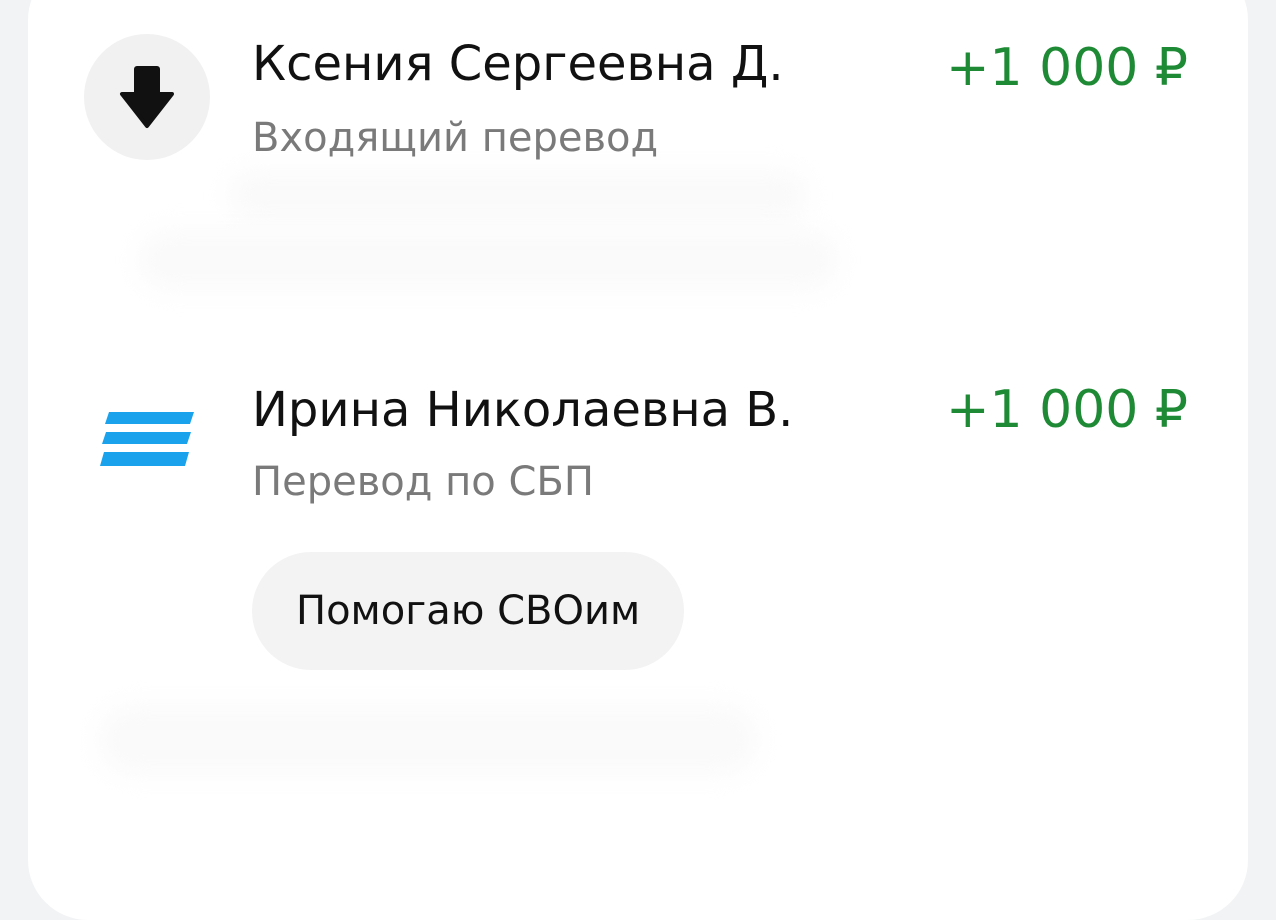 Image resolution: width=1276 pixels, height=920 pixels. Describe the element at coordinates (518, 64) in the screenshot. I see `counterparty-name: Ксения Сергеевна Д.` at that location.